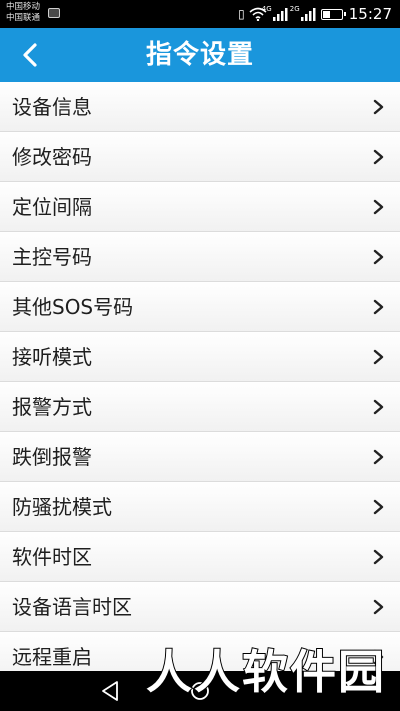 This screenshot has width=400, height=711. Describe the element at coordinates (62, 507) in the screenshot. I see `list-item-label: 防骚扰模式` at that location.